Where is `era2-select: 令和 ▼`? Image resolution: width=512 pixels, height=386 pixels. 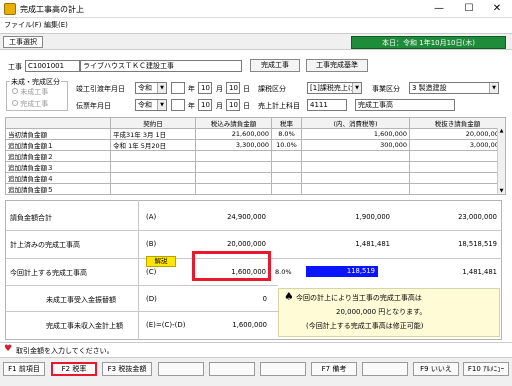 era2-select: 令和 ▼ is located at coordinates (151, 105).